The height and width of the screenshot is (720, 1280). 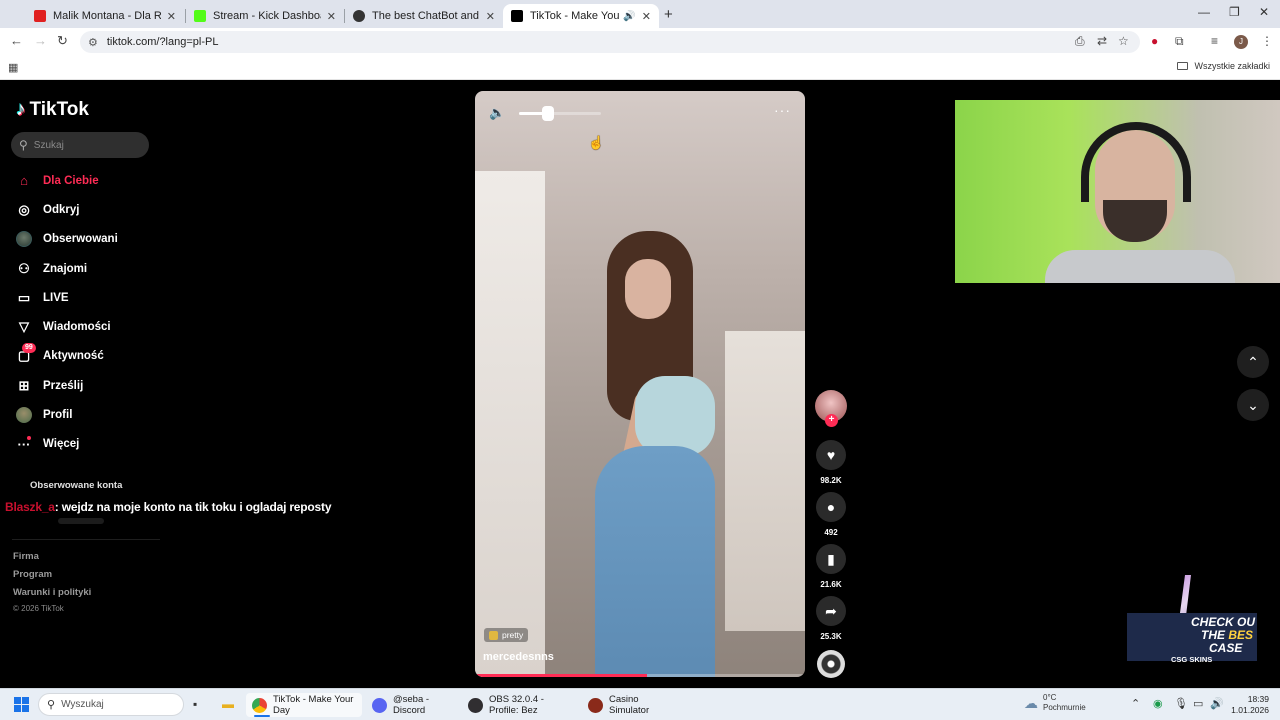 What do you see at coordinates (1158, 703) in the screenshot?
I see `tray-security-icon: ◉` at bounding box center [1158, 703].